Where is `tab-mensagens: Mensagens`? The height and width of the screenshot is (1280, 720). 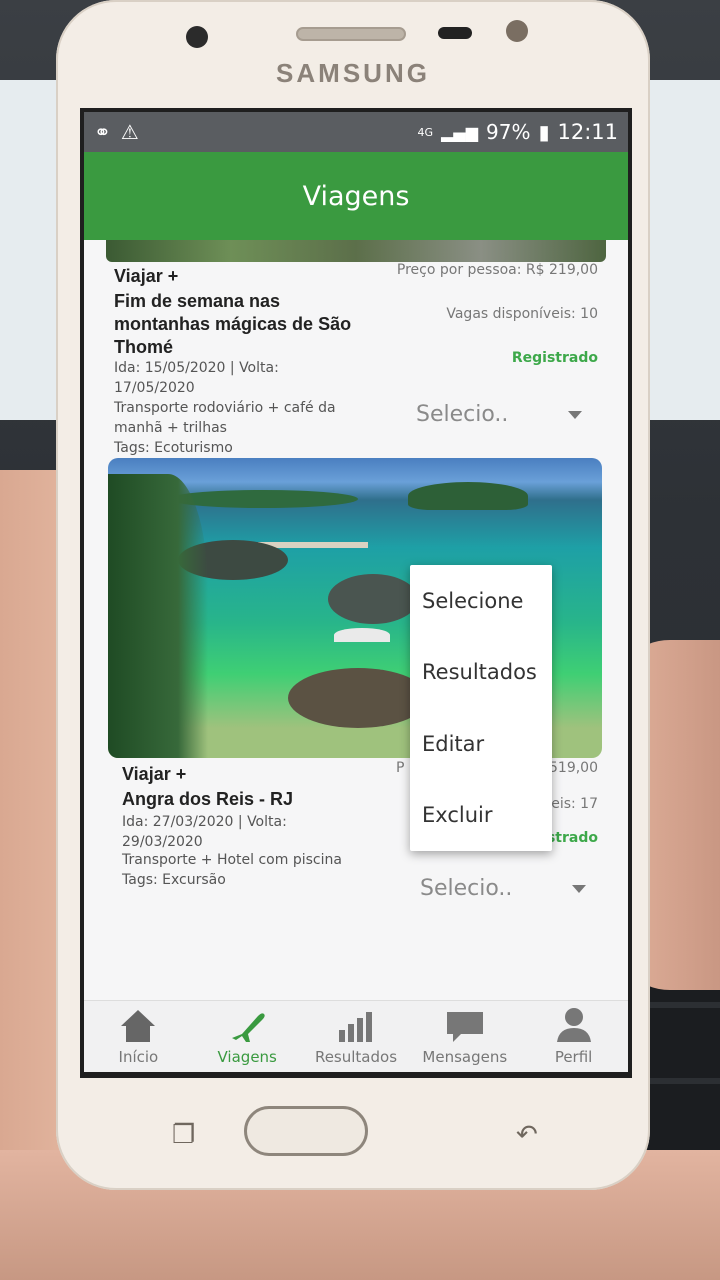
tab-mensagens: Mensagens is located at coordinates (464, 1036).